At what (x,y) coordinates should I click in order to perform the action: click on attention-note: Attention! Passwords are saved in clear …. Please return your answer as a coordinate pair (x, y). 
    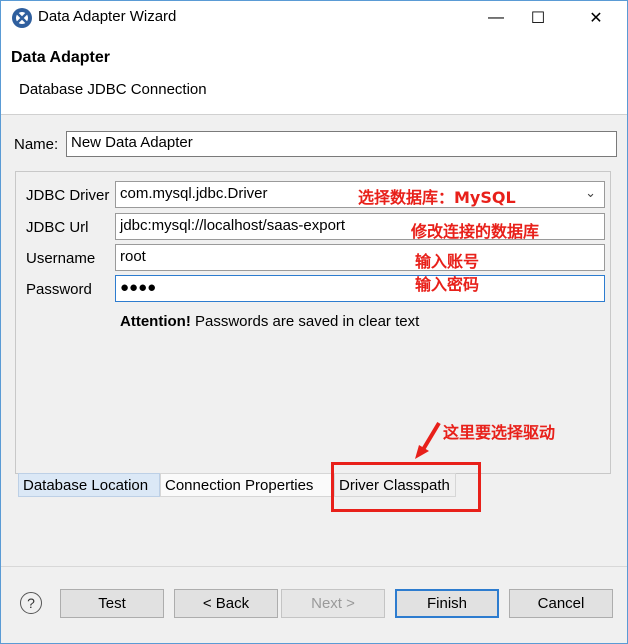
    Looking at the image, I should click on (269, 321).